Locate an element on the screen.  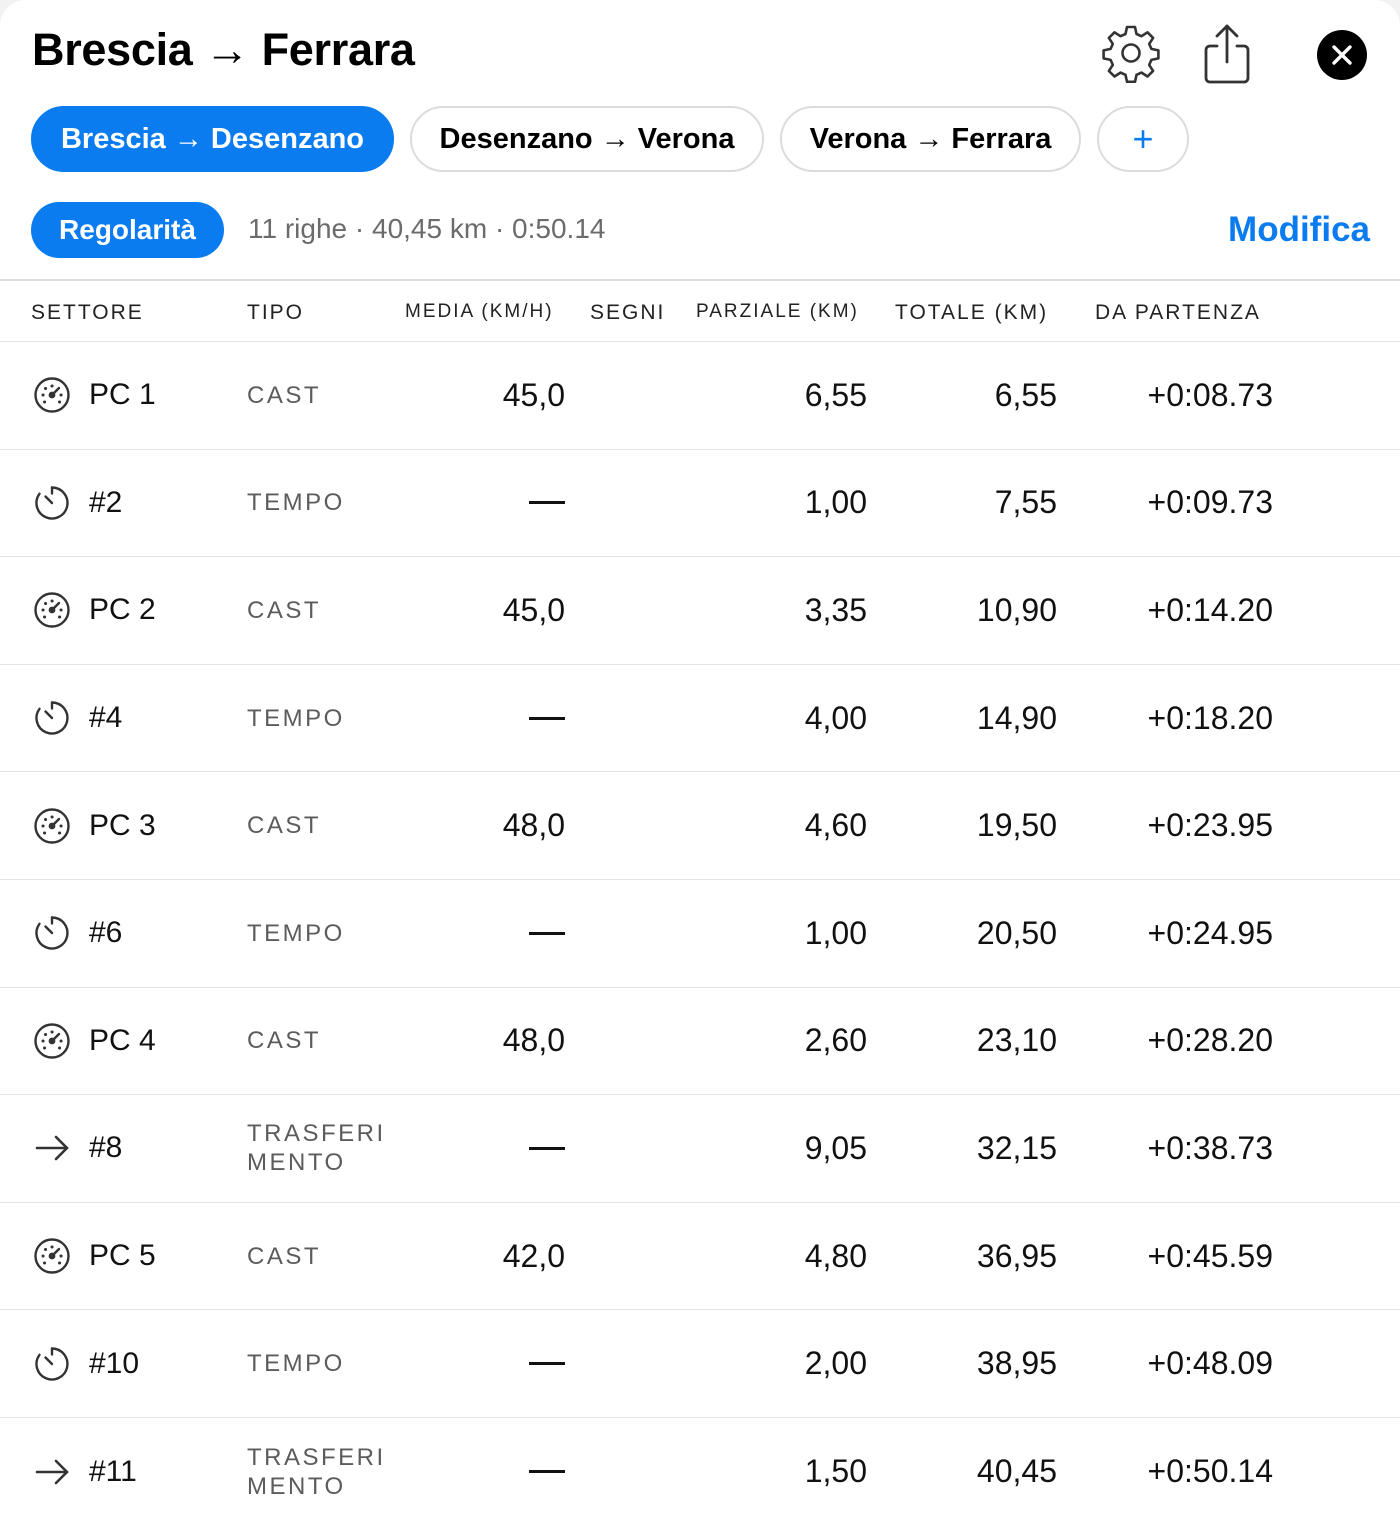
mode-badge: Regolarità is located at coordinates (127, 230).